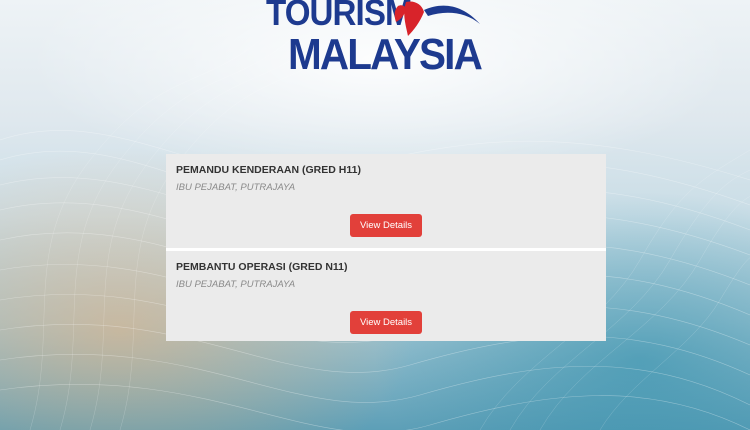 This screenshot has width=750, height=430. I want to click on kite-icon, so click(437, 18).